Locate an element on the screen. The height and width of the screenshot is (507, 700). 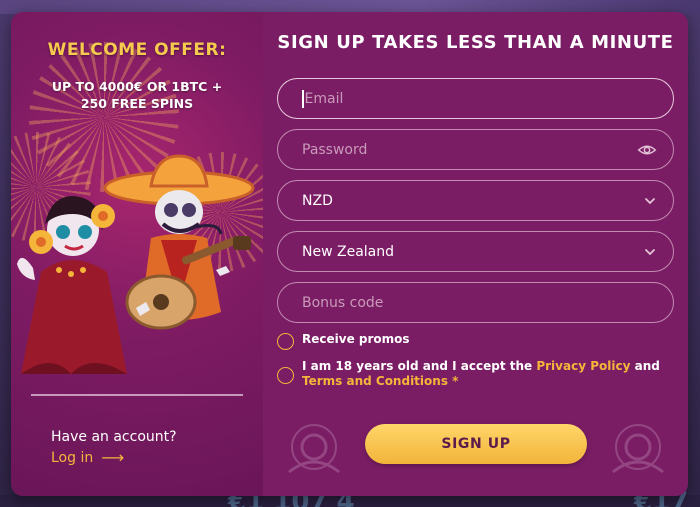
email-input is located at coordinates (480, 98).